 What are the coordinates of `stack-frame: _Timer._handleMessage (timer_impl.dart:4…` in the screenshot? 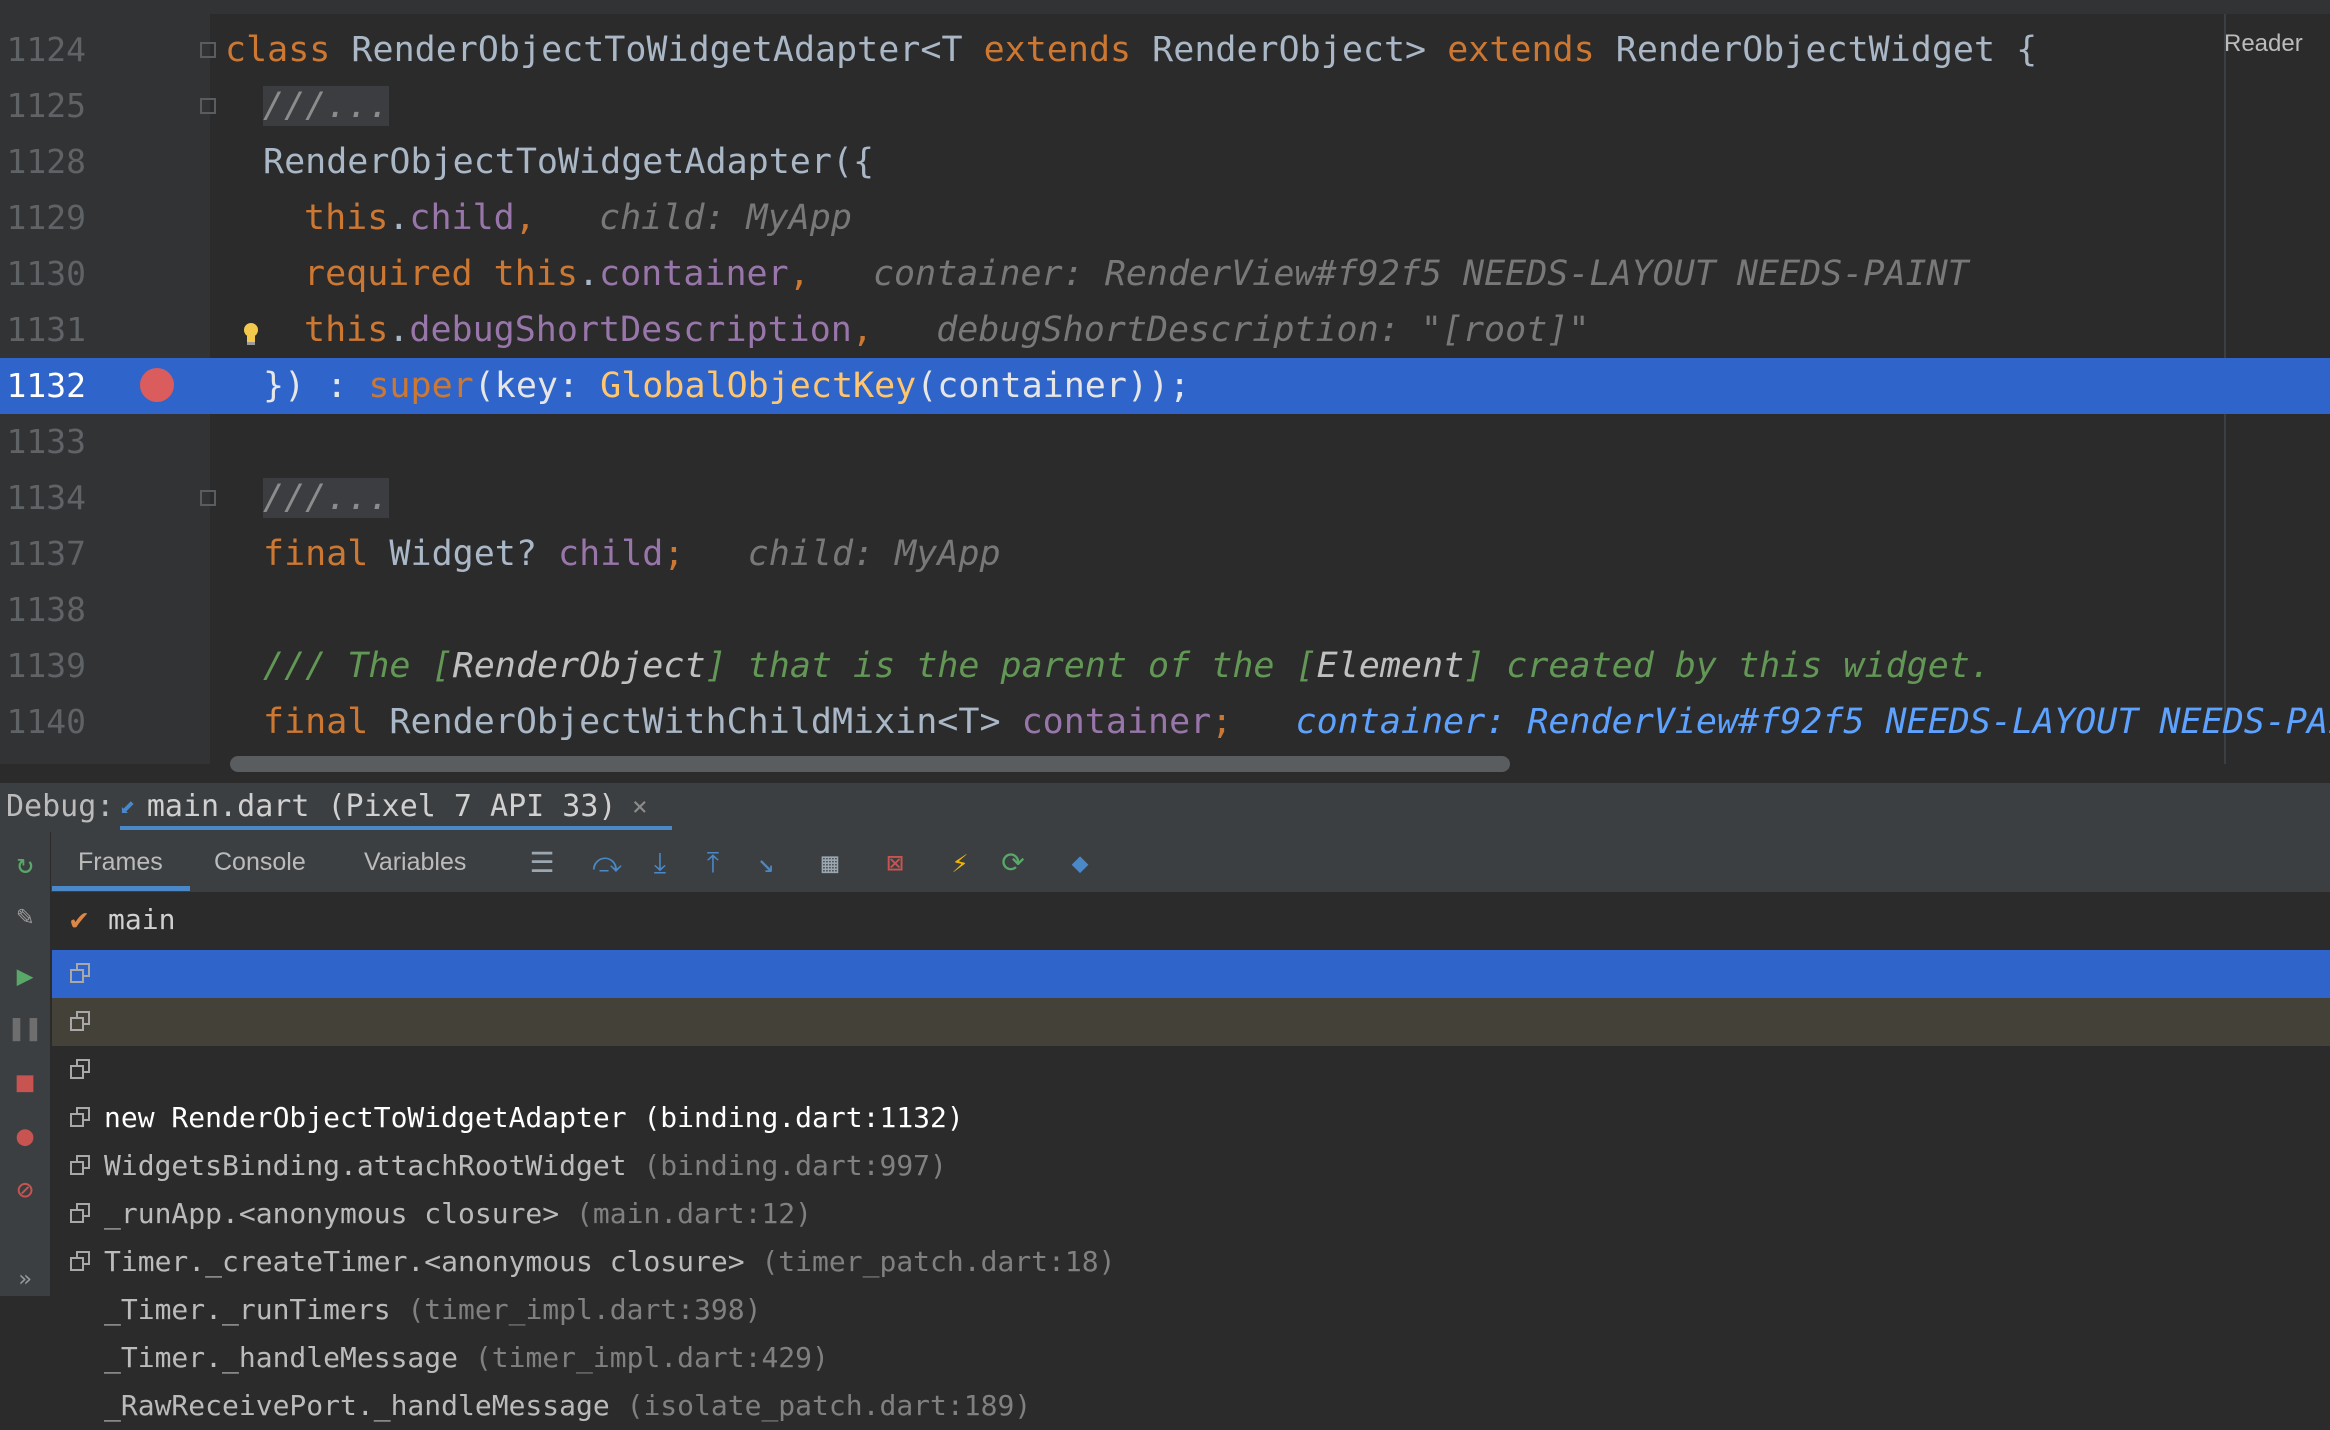 It's located at (1191, 1282).